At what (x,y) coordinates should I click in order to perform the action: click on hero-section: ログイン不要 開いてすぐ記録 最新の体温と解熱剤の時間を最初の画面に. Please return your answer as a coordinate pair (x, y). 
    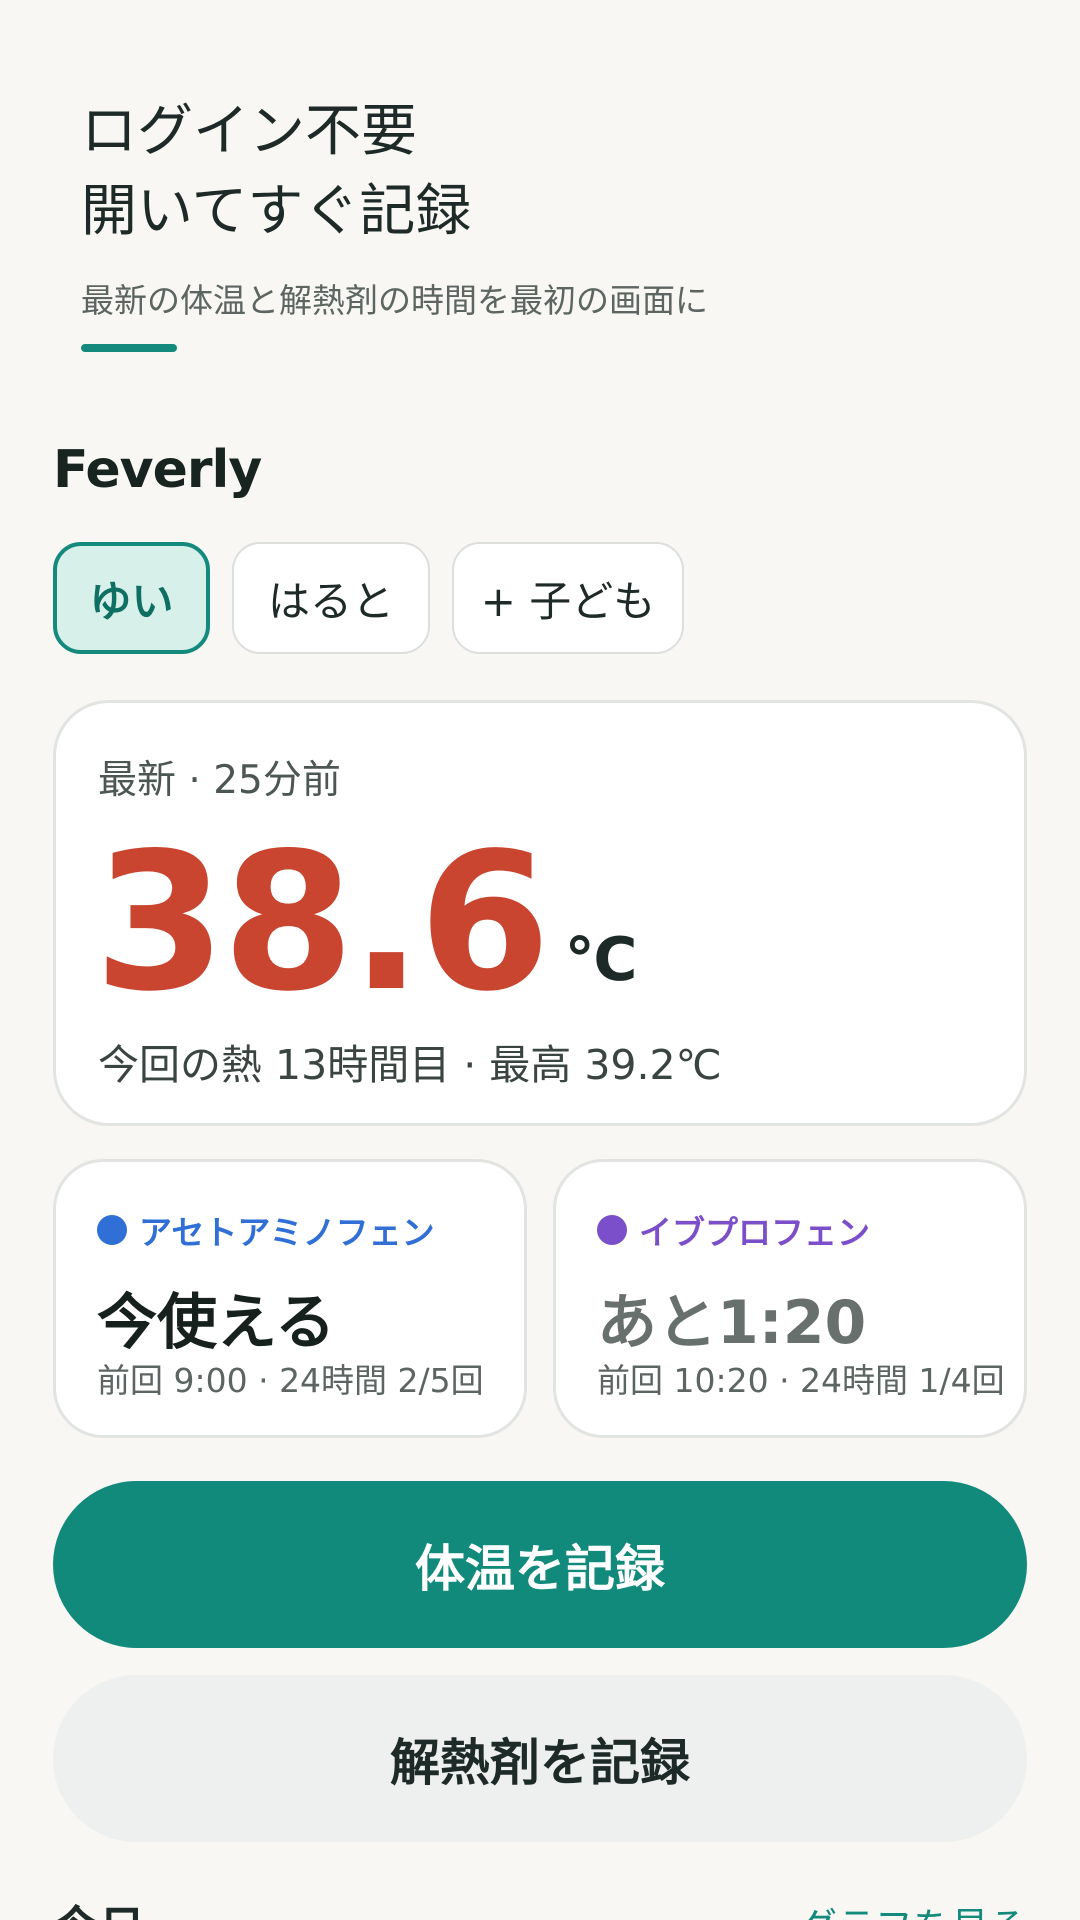
    Looking at the image, I should click on (531, 207).